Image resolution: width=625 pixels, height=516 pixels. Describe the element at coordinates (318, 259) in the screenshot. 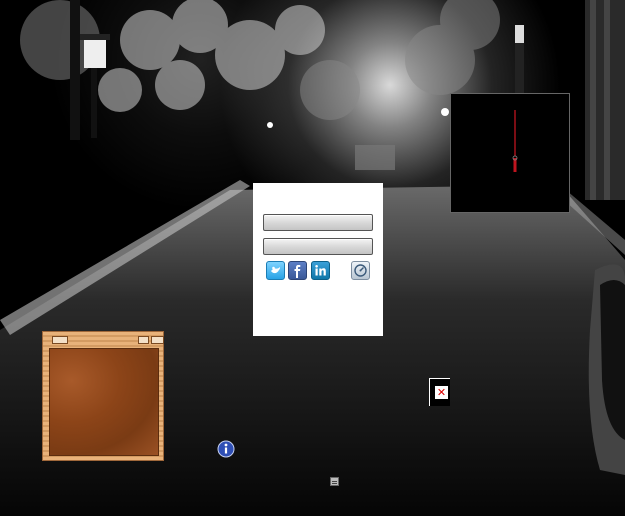

I see `login-widget` at that location.